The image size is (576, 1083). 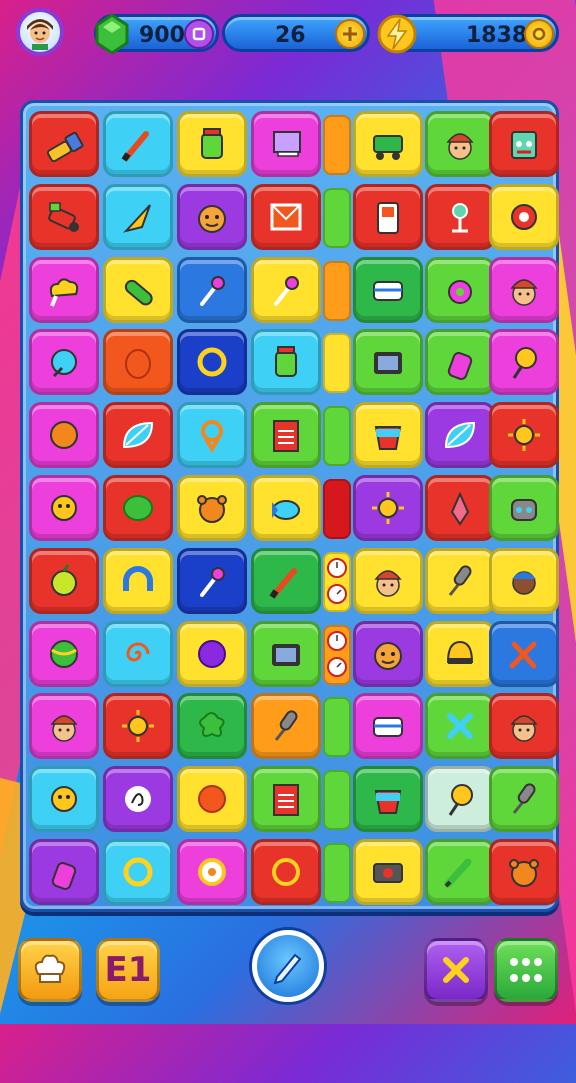 What do you see at coordinates (388, 653) in the screenshot?
I see `tile-r8-c6` at bounding box center [388, 653].